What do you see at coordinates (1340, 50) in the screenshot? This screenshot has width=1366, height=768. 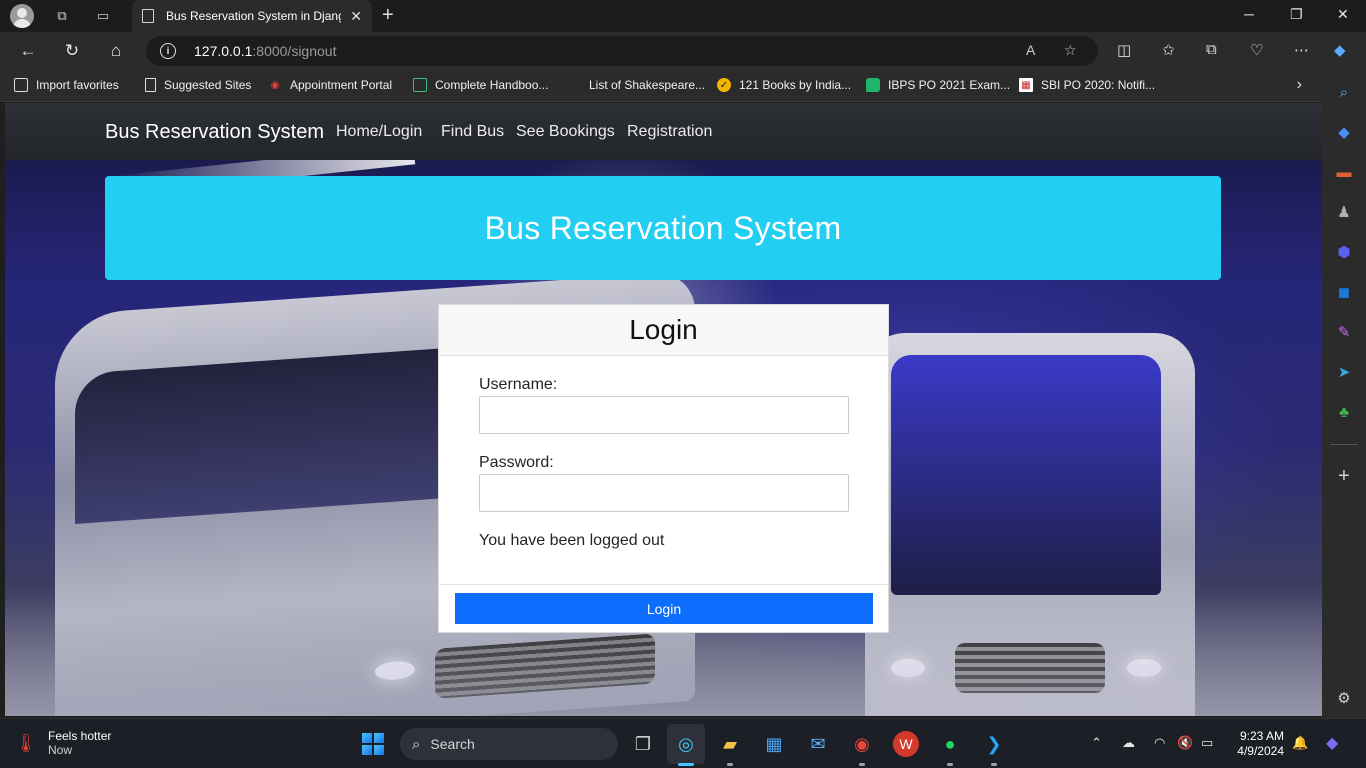 I see `copilot-icon: ◆` at bounding box center [1340, 50].